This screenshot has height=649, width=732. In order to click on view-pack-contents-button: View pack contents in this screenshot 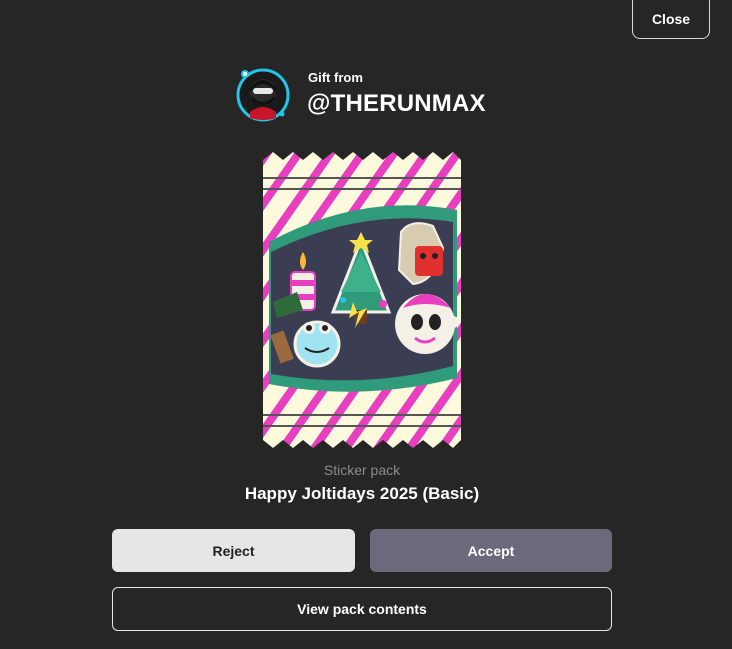, I will do `click(362, 609)`.